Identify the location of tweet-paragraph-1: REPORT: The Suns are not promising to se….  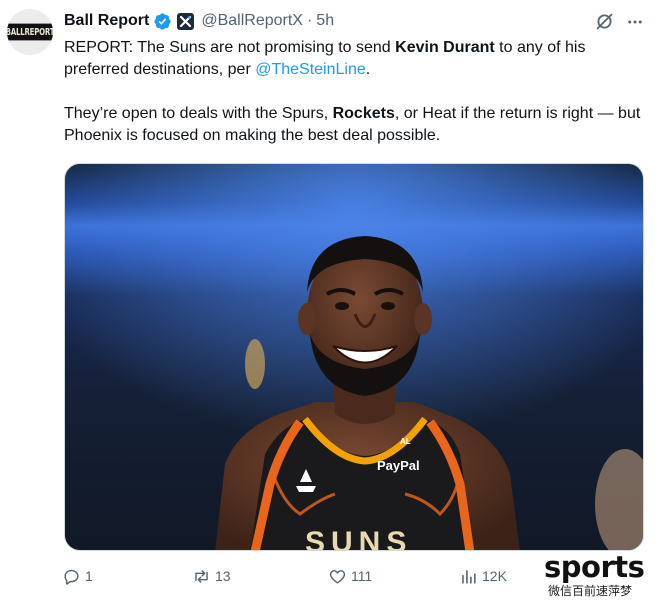
(359, 59).